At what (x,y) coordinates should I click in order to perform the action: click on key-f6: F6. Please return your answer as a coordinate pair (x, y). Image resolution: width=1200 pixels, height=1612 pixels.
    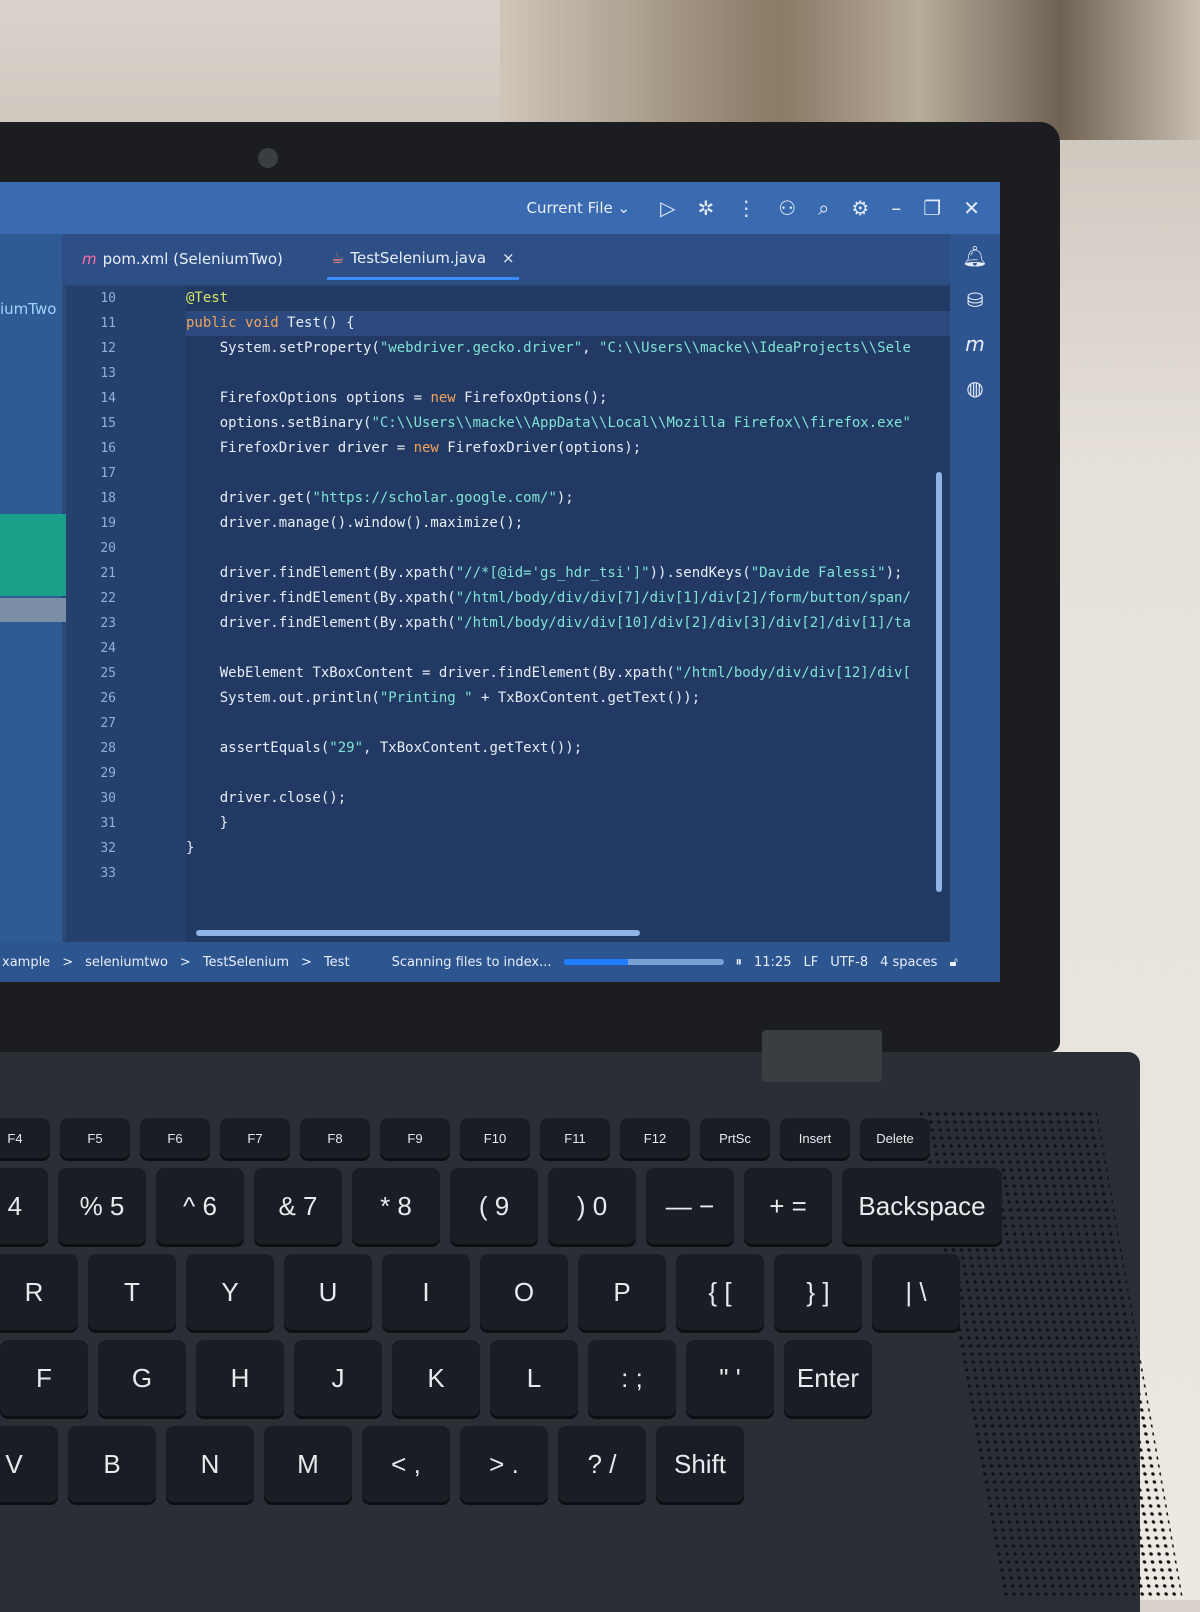
    Looking at the image, I should click on (175, 1138).